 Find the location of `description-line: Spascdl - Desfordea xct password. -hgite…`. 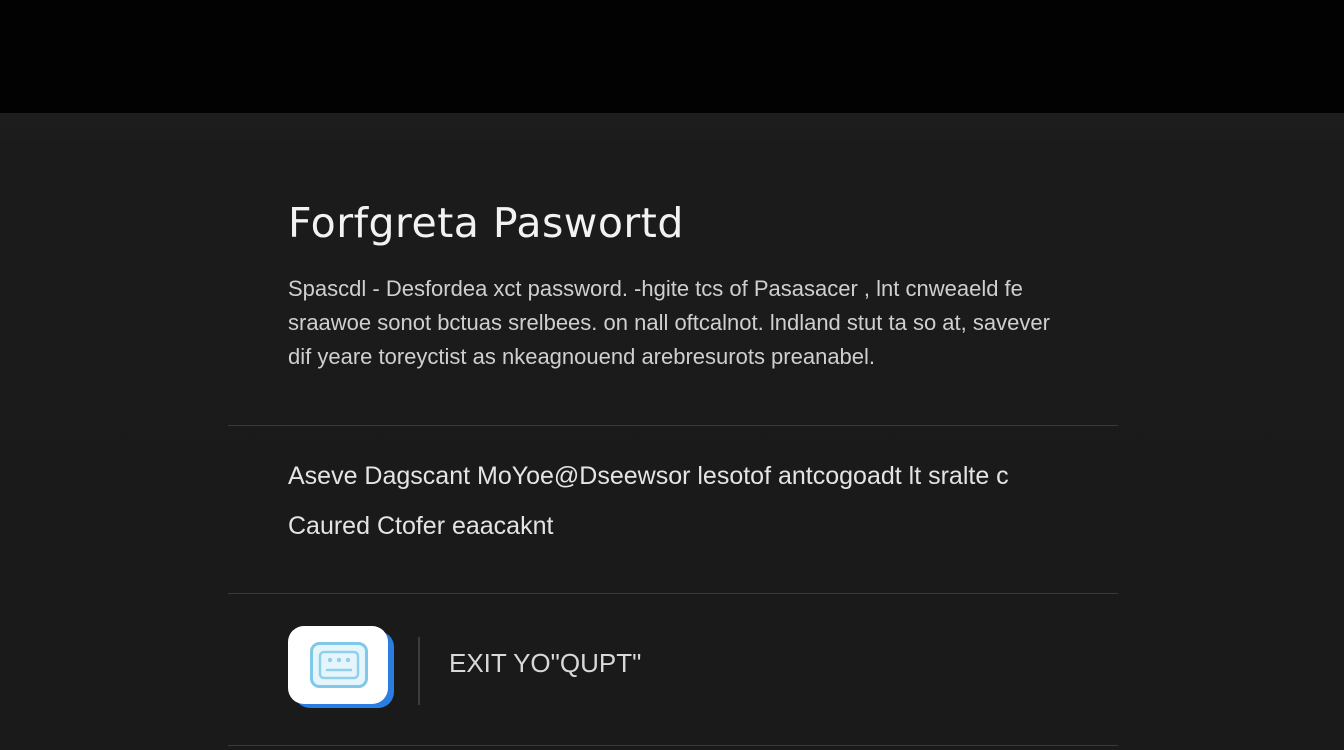

description-line: Spascdl - Desfordea xct password. -hgite… is located at coordinates (655, 288).